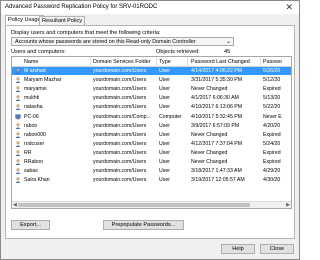 Image resolution: width=320 pixels, height=260 pixels. Describe the element at coordinates (38, 52) in the screenshot. I see `users-computers-label: Users and computers:` at that location.